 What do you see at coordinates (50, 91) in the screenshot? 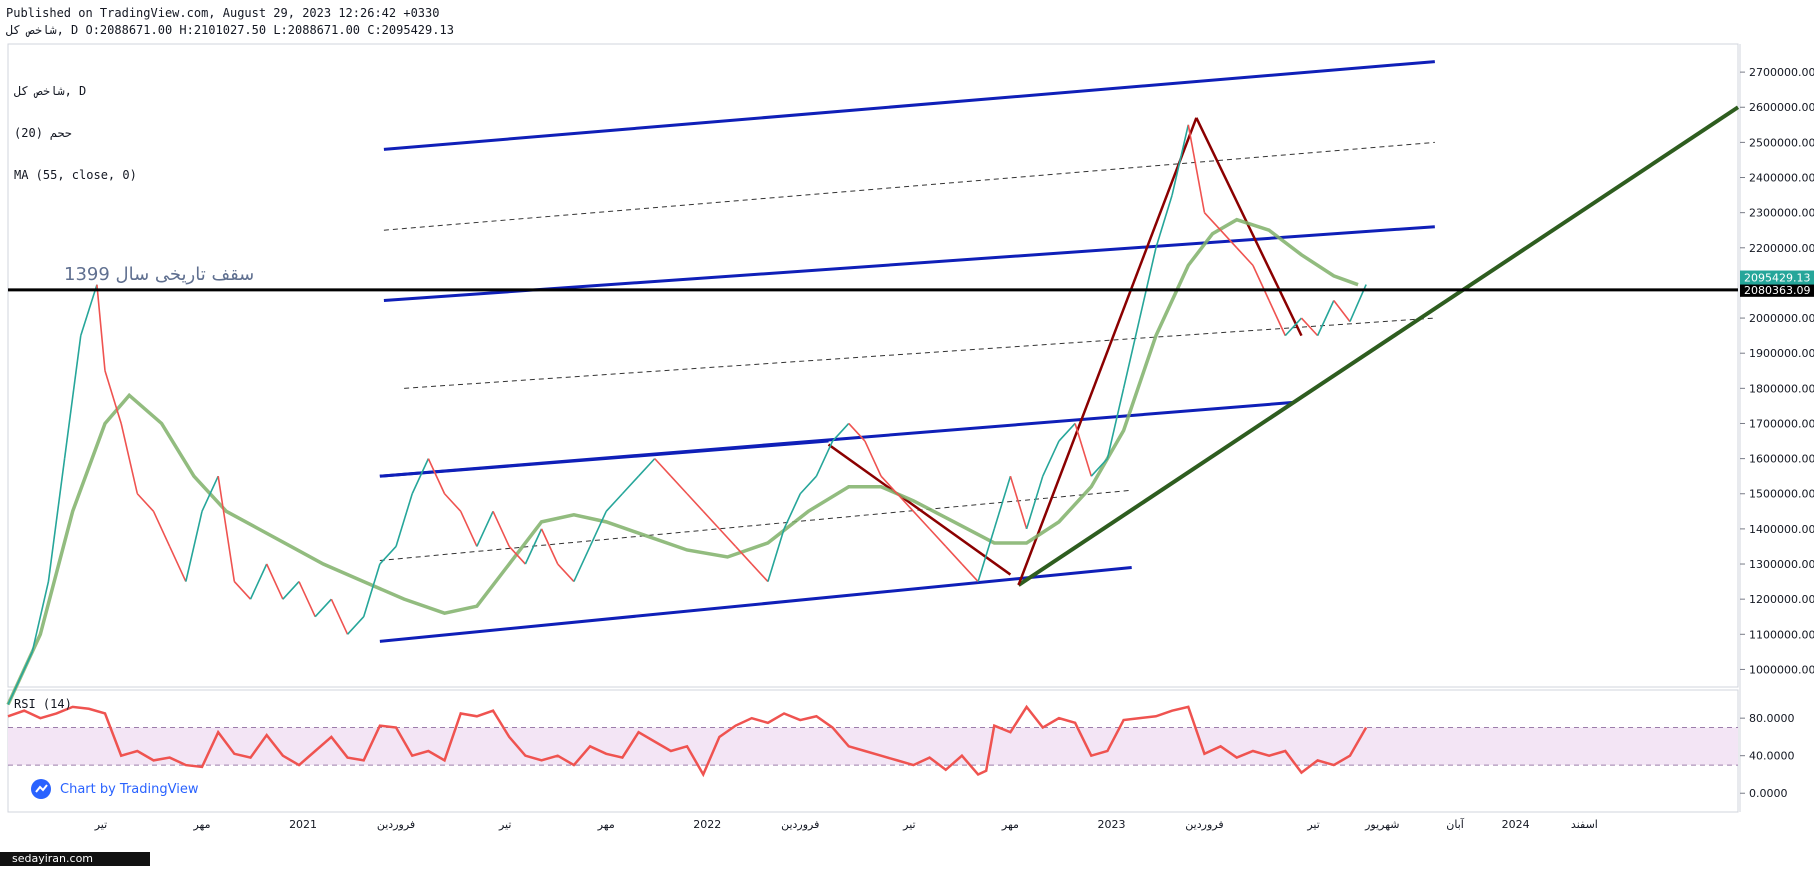
I see `legend-symbol: شاخص کل, D` at bounding box center [50, 91].